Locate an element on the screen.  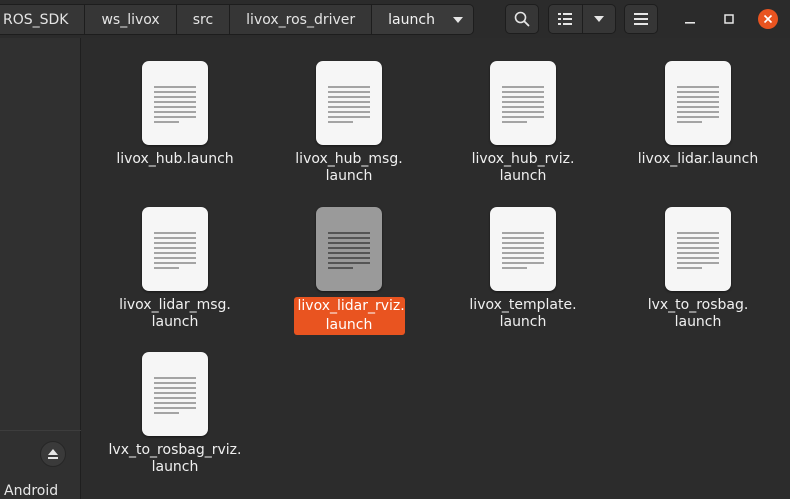
list-view-icon is located at coordinates (565, 19).